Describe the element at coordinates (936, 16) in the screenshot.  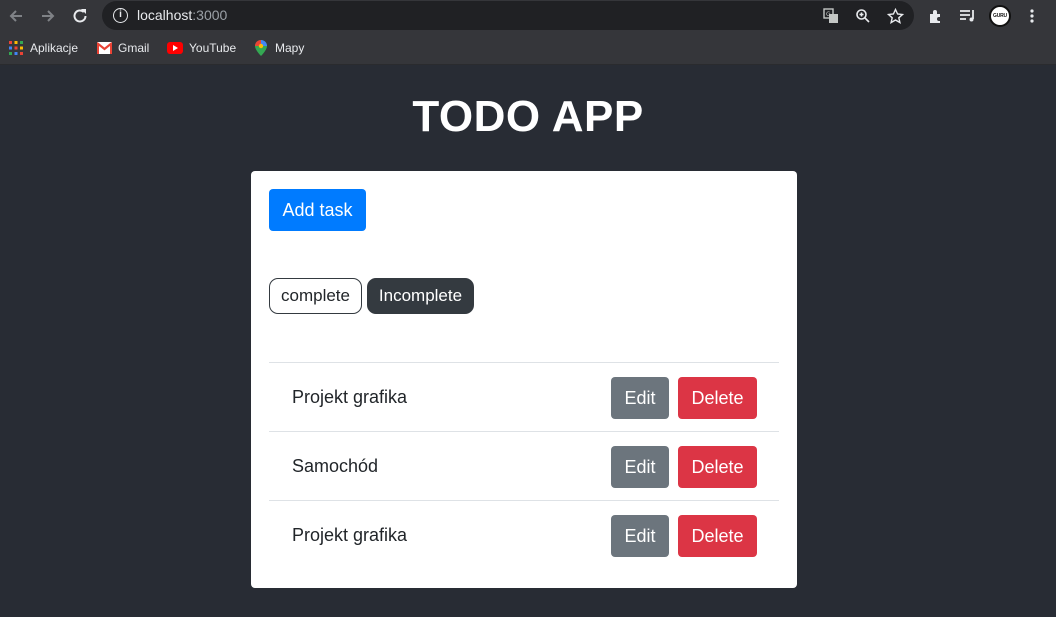
I see `extensions-icon` at that location.